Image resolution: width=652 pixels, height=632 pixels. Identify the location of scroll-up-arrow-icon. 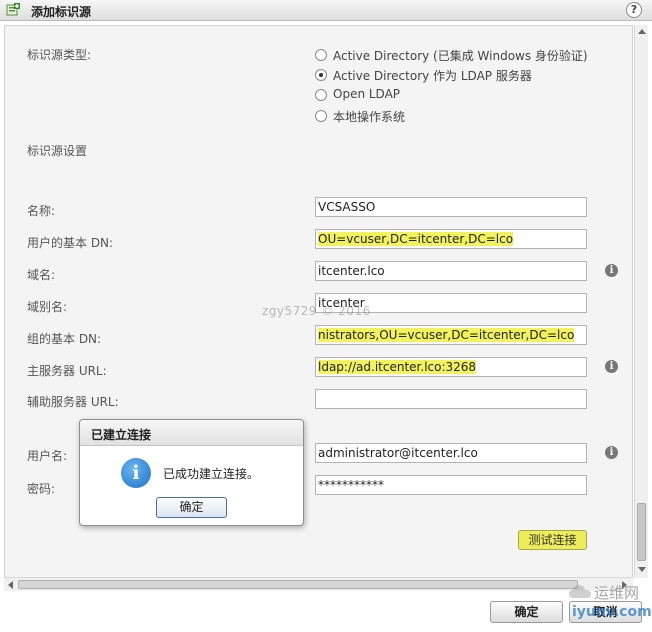
(642, 31).